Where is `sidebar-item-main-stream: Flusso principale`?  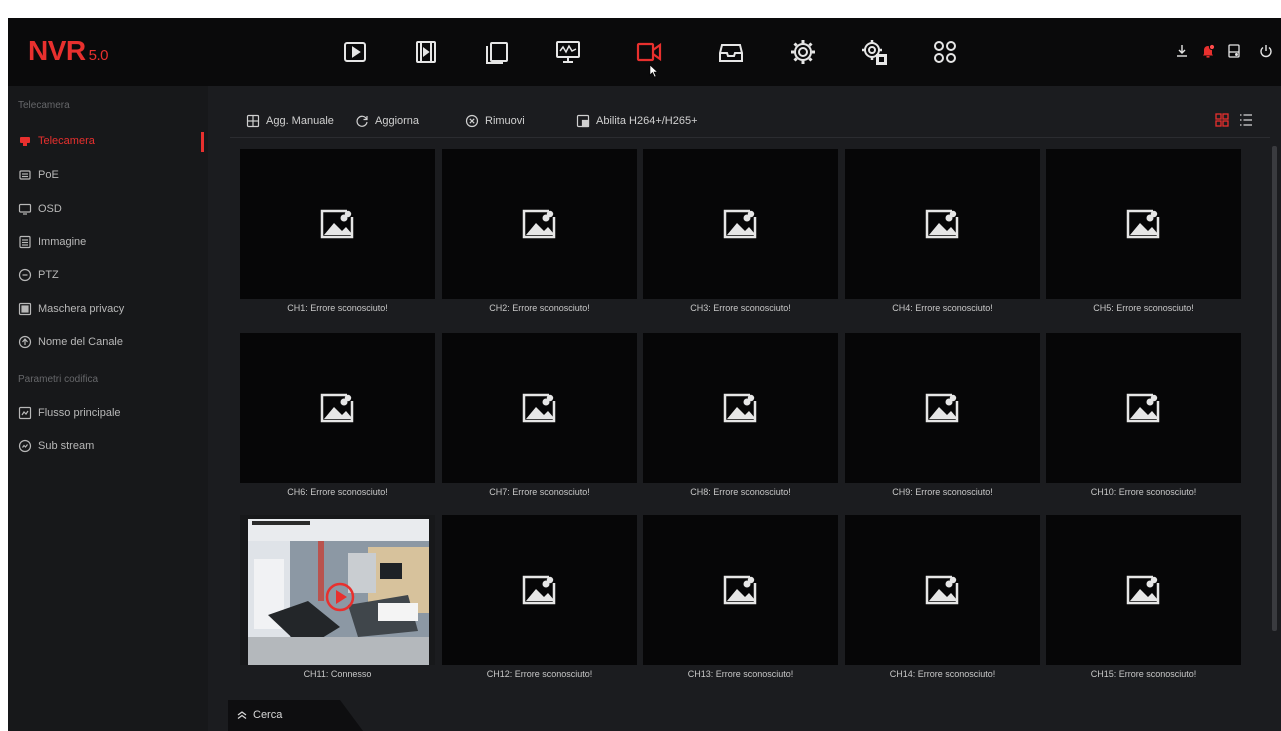 sidebar-item-main-stream: Flusso principale is located at coordinates (108, 413).